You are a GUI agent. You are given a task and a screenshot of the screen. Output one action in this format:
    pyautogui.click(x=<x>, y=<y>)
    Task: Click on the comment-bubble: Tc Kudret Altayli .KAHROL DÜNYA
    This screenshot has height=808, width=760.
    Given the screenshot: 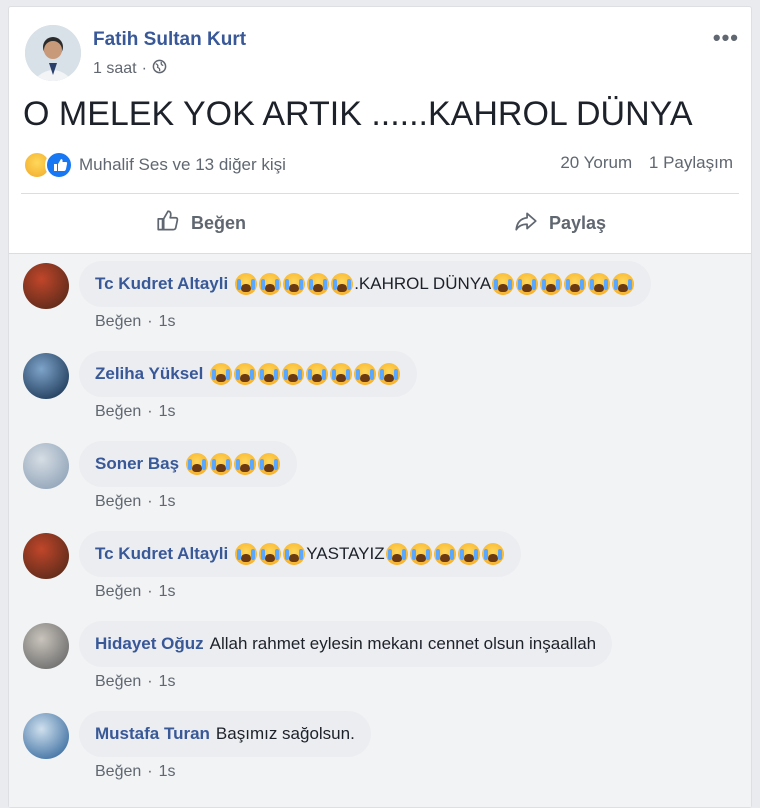 What is the action you would take?
    pyautogui.click(x=365, y=284)
    